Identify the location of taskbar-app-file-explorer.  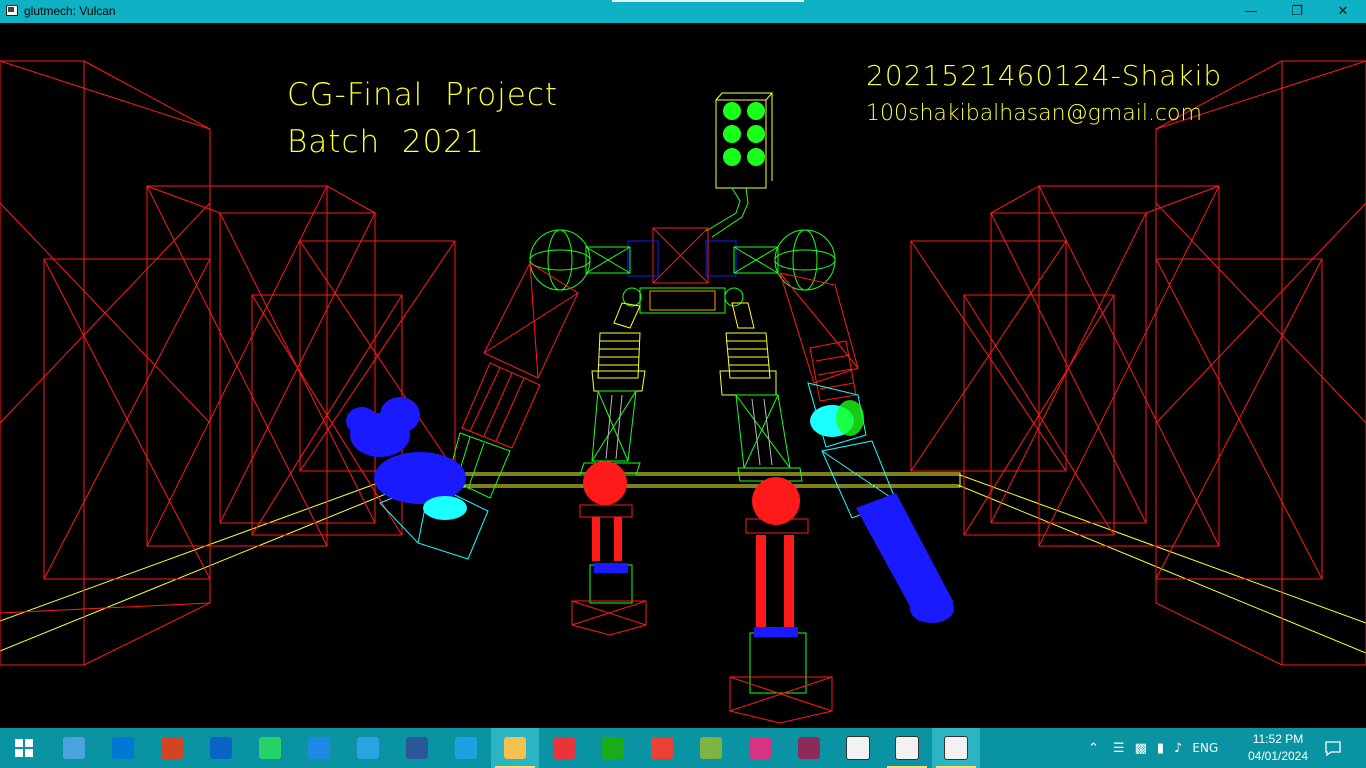
(515, 748).